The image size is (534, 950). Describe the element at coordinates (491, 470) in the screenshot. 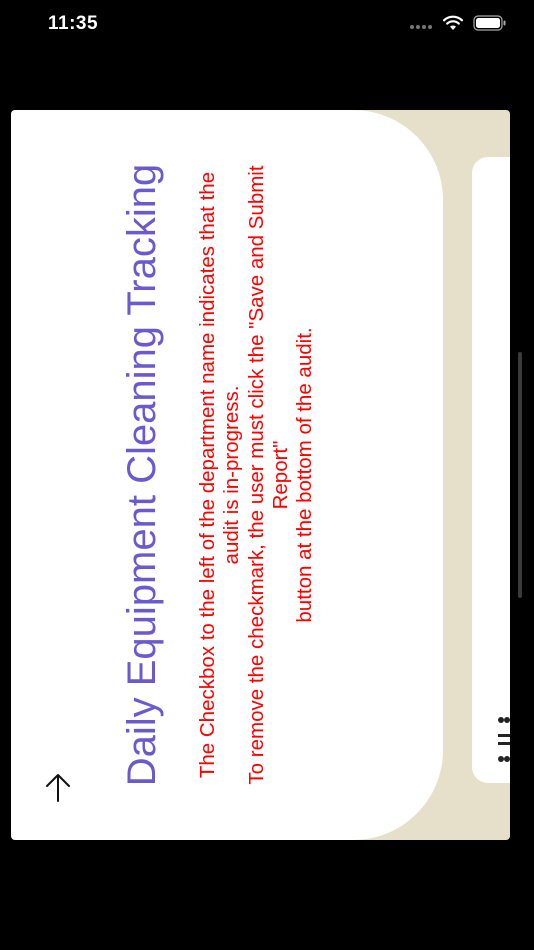

I see `background-card-content` at that location.